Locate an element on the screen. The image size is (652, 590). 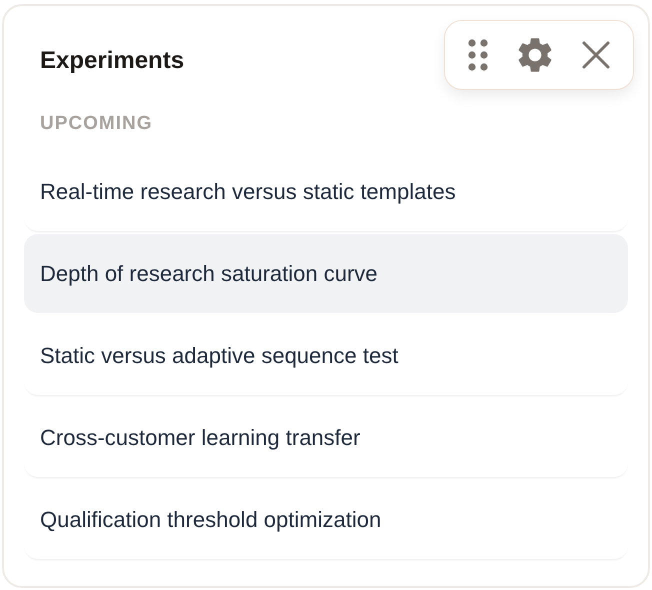
experiment-item: Real-time research versus static templates is located at coordinates (326, 191).